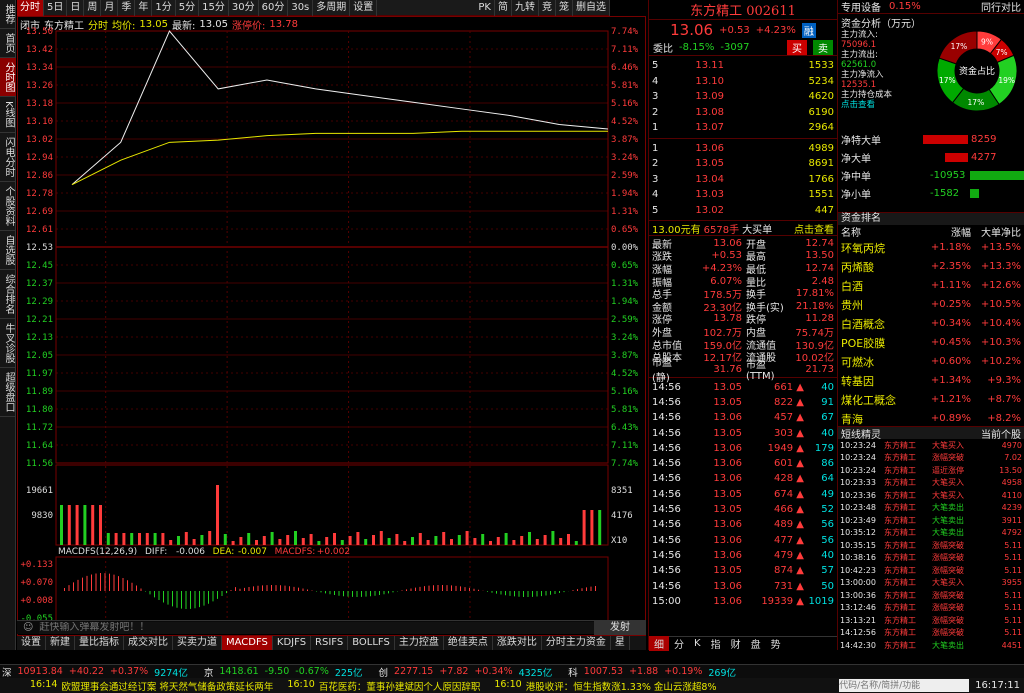  I want to click on nav-item: K线图, so click(8, 115).